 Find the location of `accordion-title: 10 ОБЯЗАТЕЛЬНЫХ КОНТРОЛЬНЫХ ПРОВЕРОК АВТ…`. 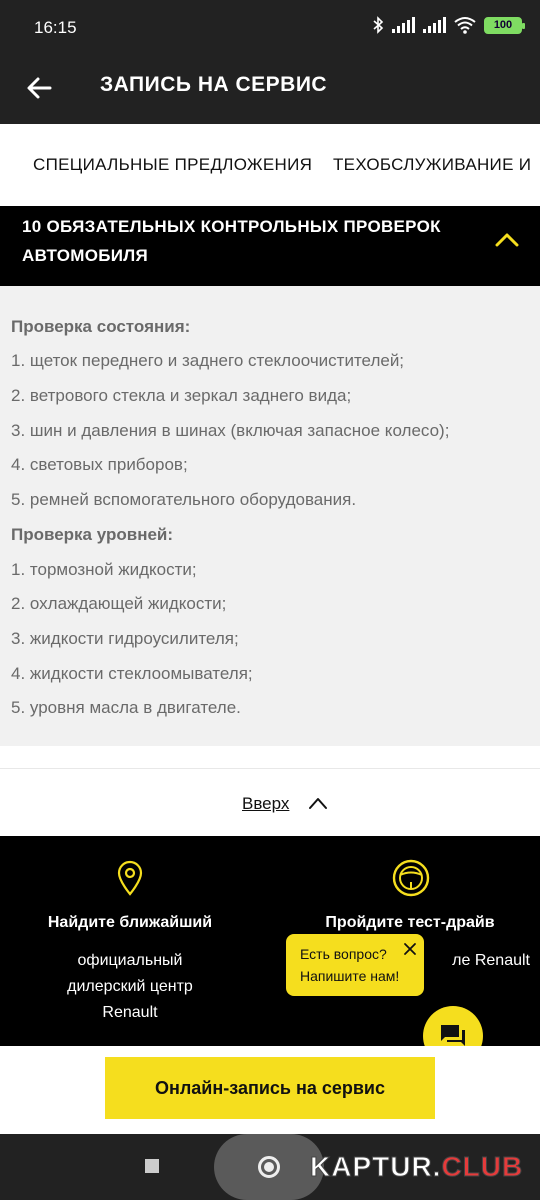

accordion-title: 10 ОБЯЗАТЕЛЬНЫХ КОНТРОЛЬНЫХ ПРОВЕРОК АВТ… is located at coordinates (242, 241).